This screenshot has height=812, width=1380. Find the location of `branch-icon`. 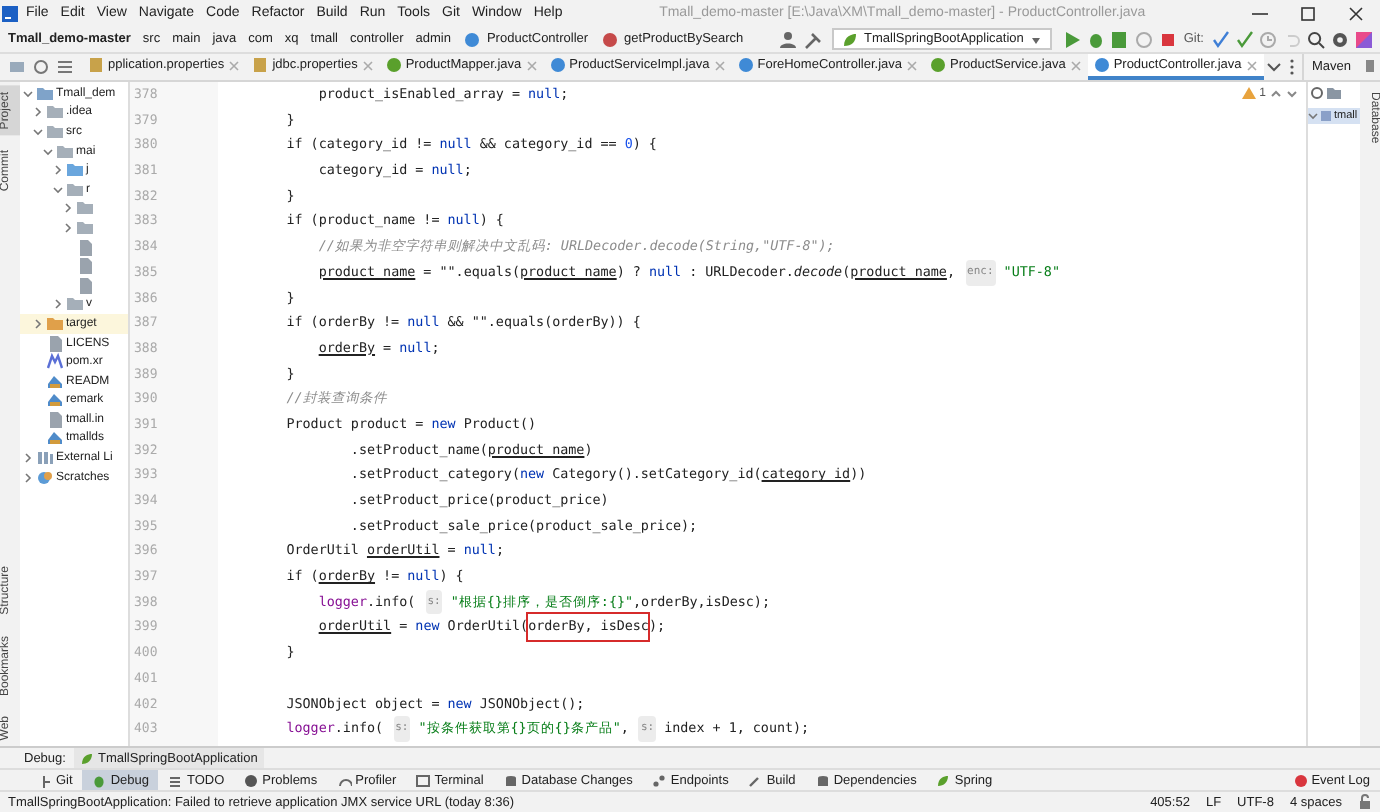

branch-icon is located at coordinates (45, 780).